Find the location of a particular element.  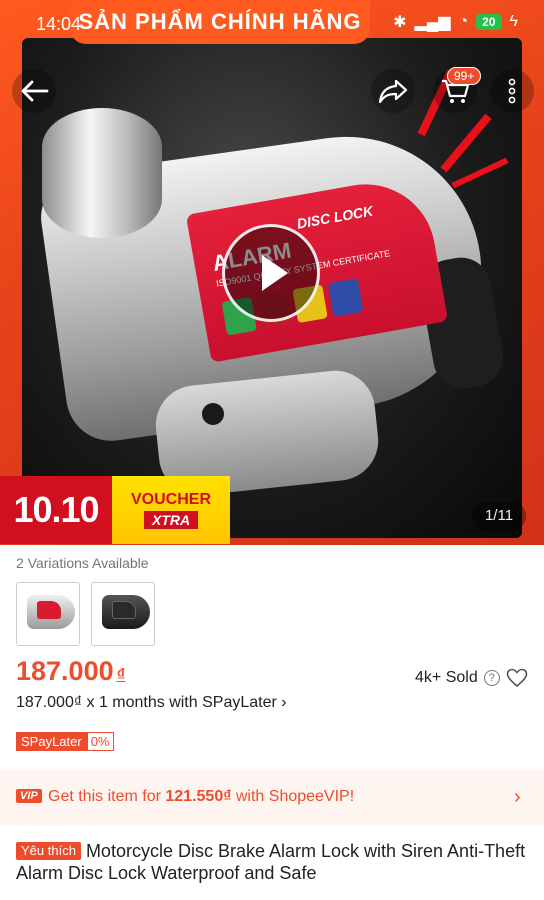

charging-icon: ϟ is located at coordinates (513, 21).